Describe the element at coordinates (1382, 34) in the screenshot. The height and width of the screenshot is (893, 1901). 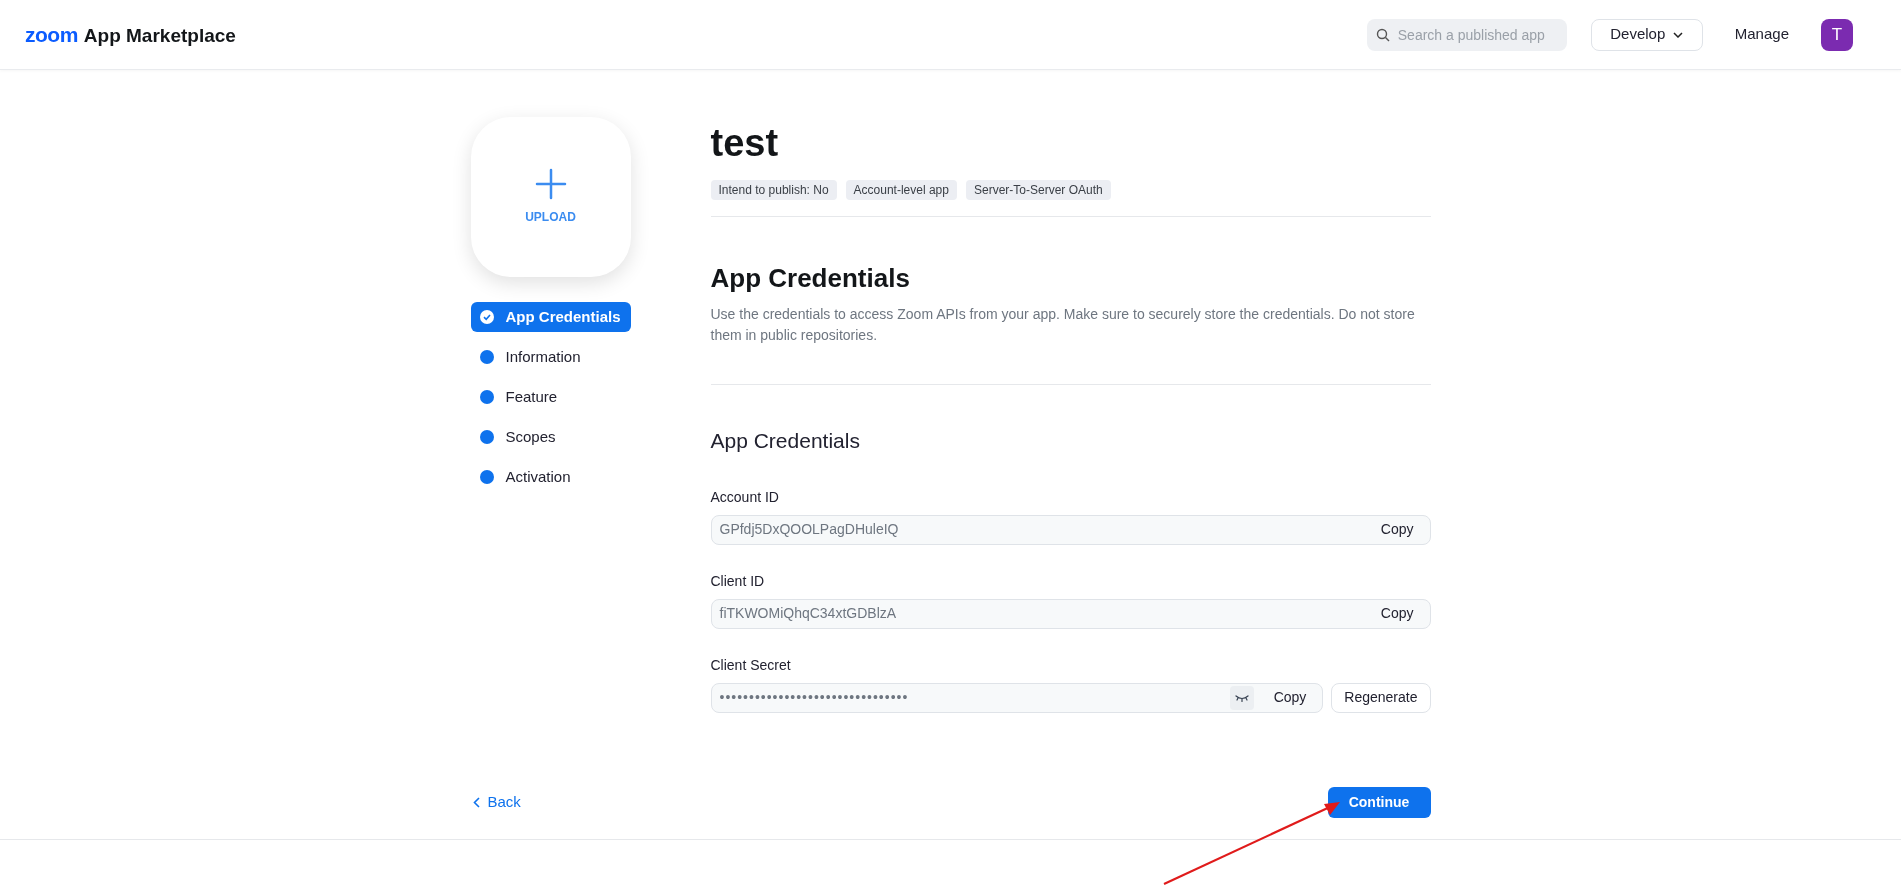
I see `search-icon` at that location.